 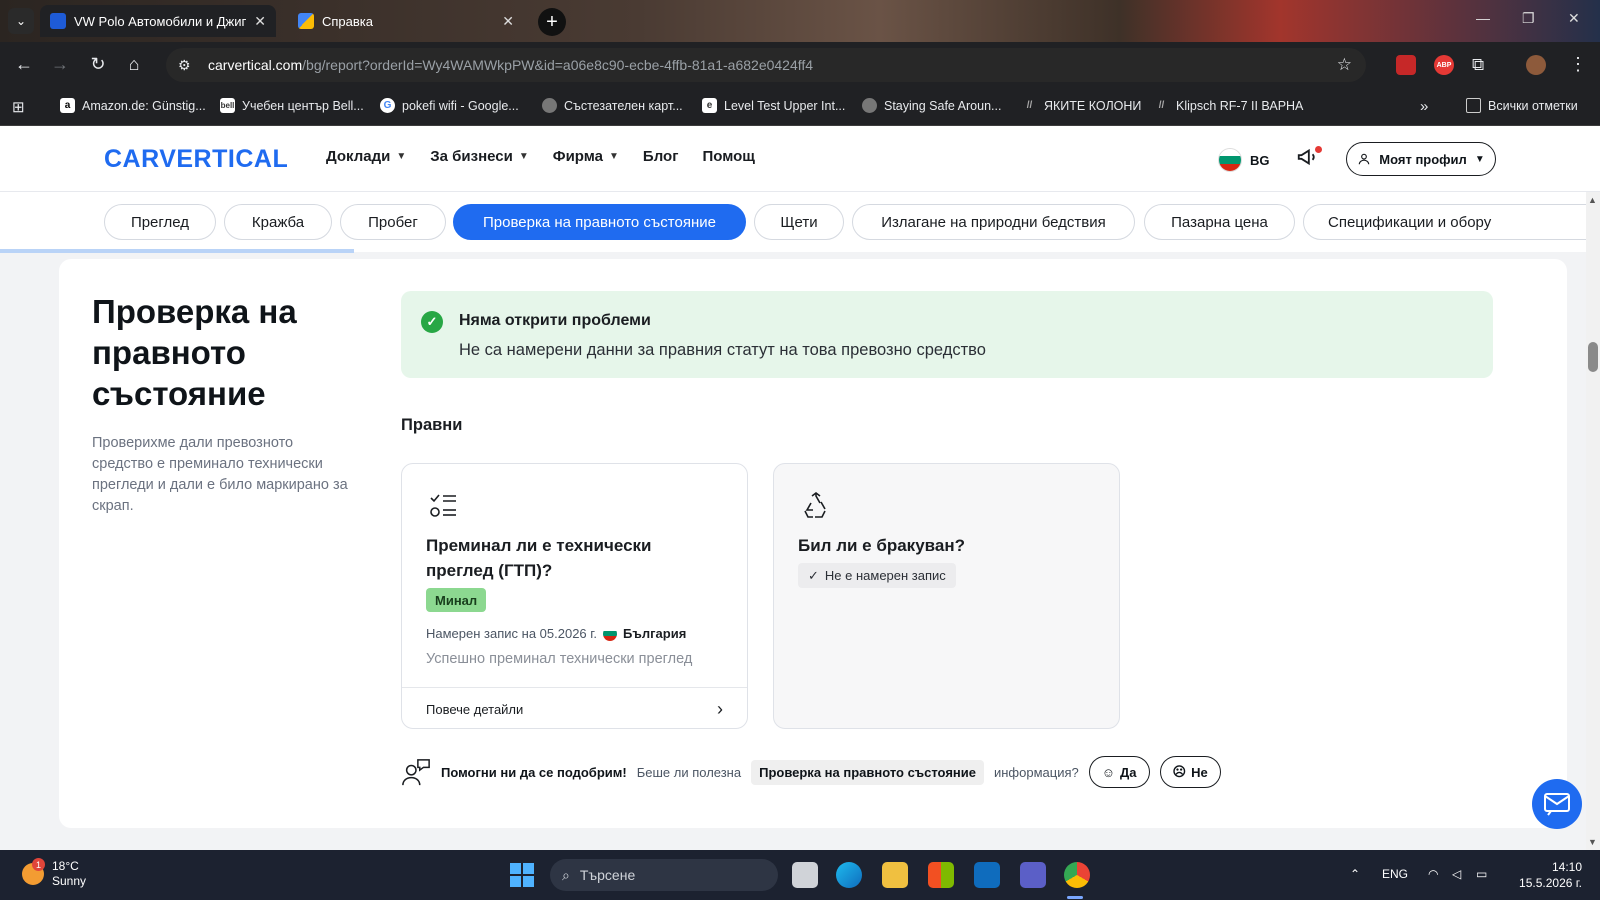 What do you see at coordinates (1550, 883) in the screenshot?
I see `clock-date: 15.5.2026 г.` at bounding box center [1550, 883].